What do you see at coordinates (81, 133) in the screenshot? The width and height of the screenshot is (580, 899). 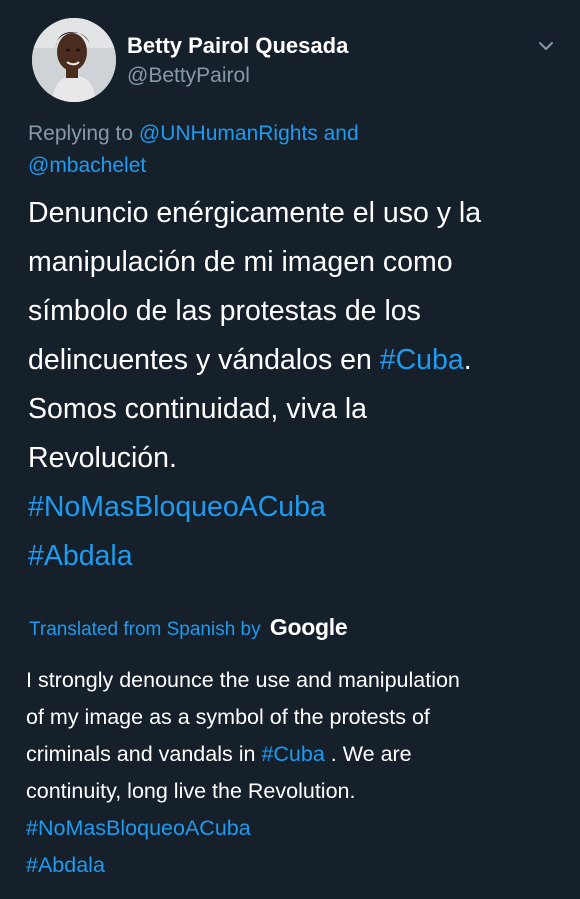 I see `replying-prefix: Replying to` at bounding box center [81, 133].